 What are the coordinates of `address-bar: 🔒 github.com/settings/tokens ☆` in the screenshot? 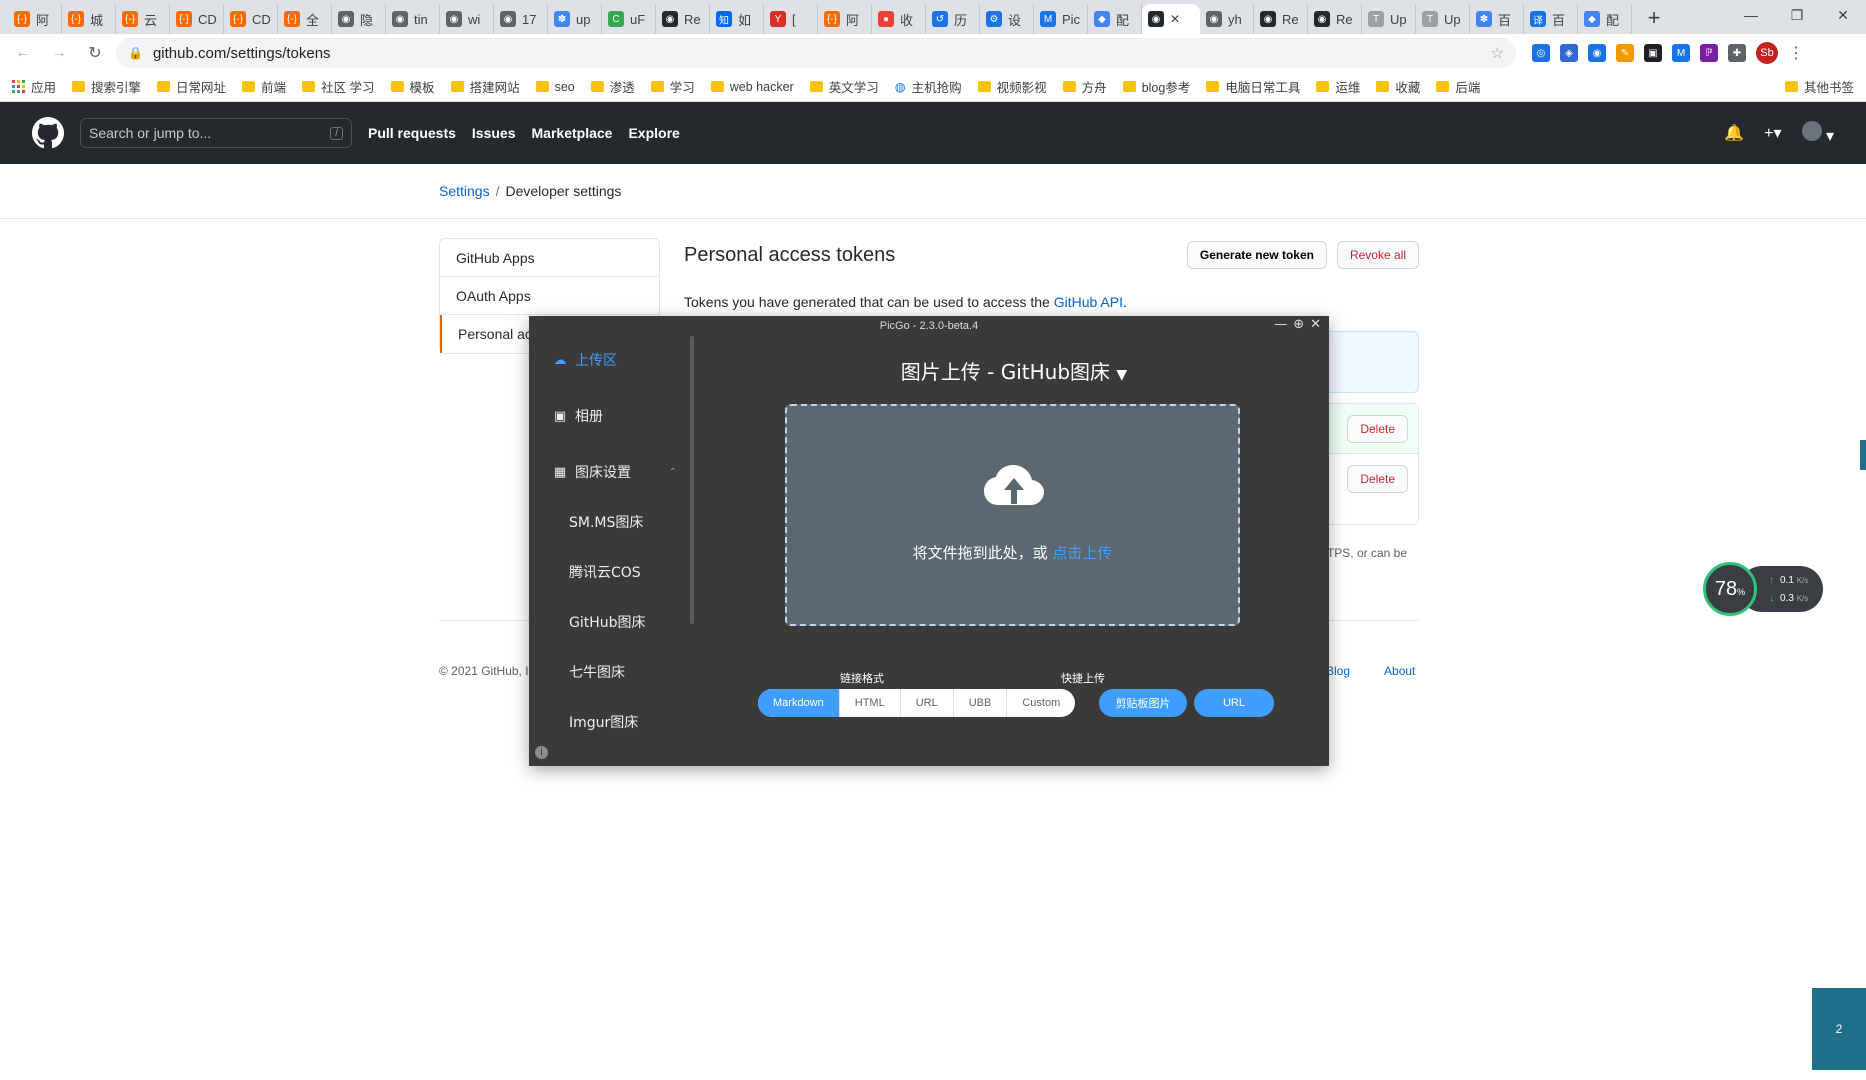 It's located at (816, 53).